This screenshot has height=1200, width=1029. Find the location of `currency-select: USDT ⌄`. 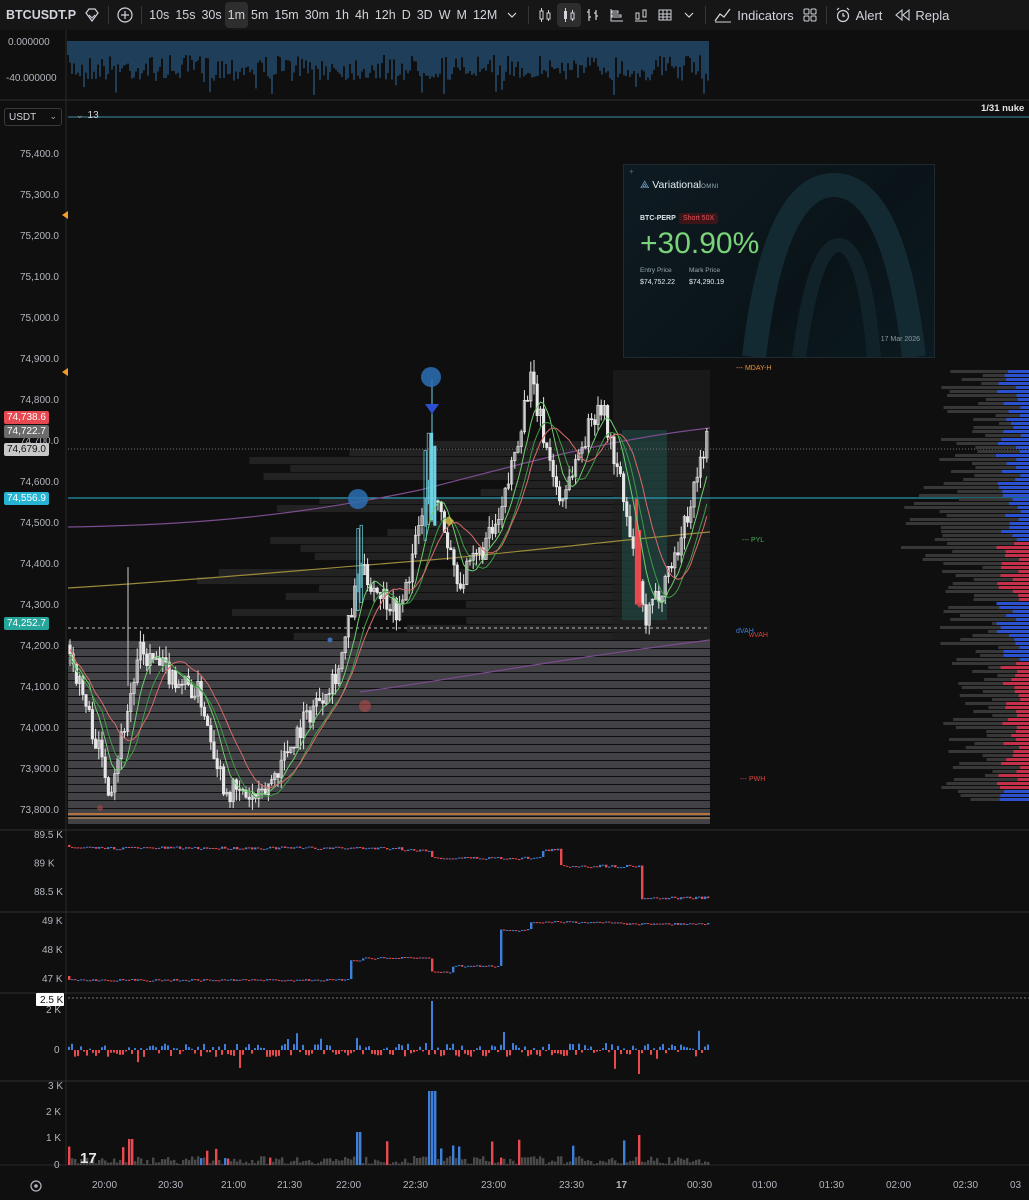

currency-select: USDT ⌄ is located at coordinates (33, 117).